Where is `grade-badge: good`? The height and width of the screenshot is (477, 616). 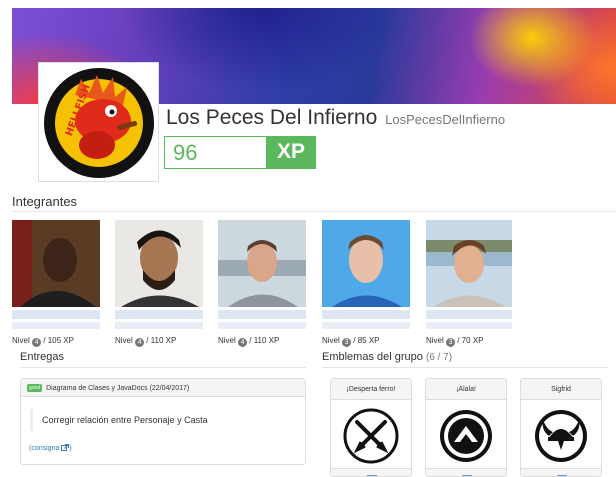
grade-badge: good is located at coordinates (35, 388).